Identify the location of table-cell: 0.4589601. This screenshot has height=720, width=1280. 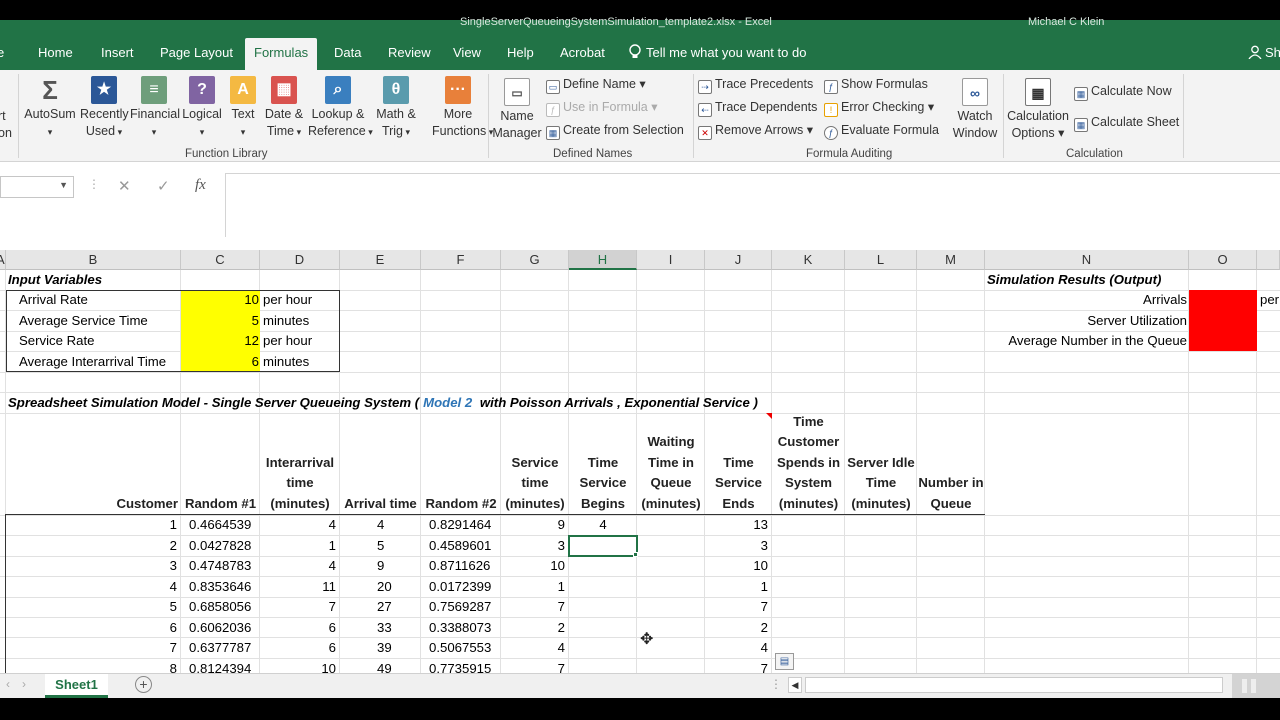
(460, 546).